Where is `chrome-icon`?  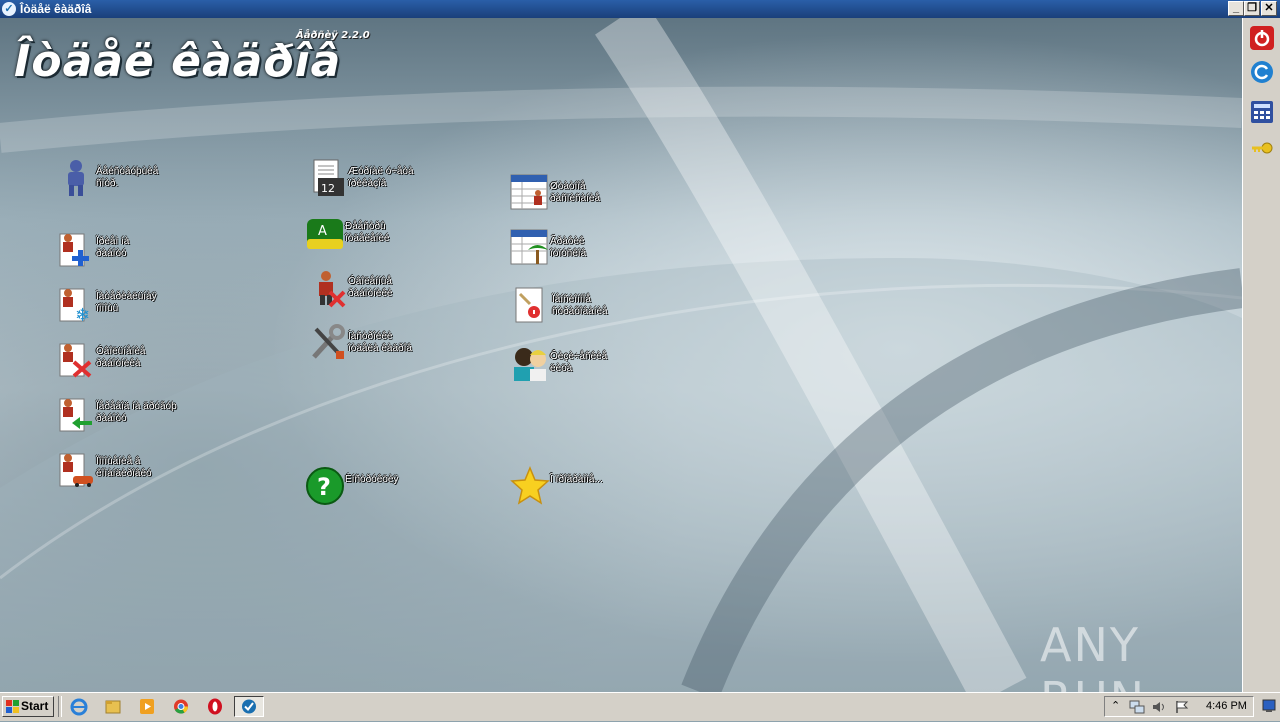 chrome-icon is located at coordinates (181, 706).